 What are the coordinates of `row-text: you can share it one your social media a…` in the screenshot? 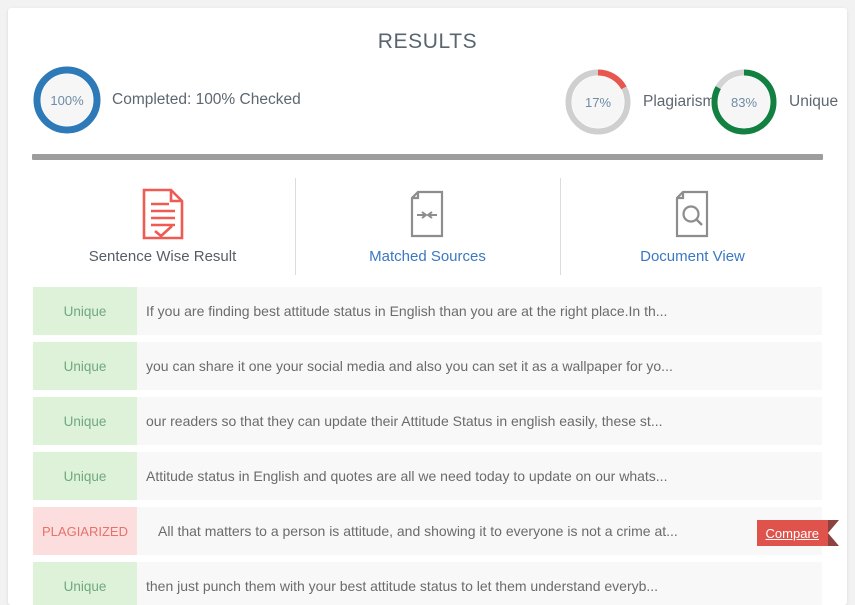 It's located at (479, 366).